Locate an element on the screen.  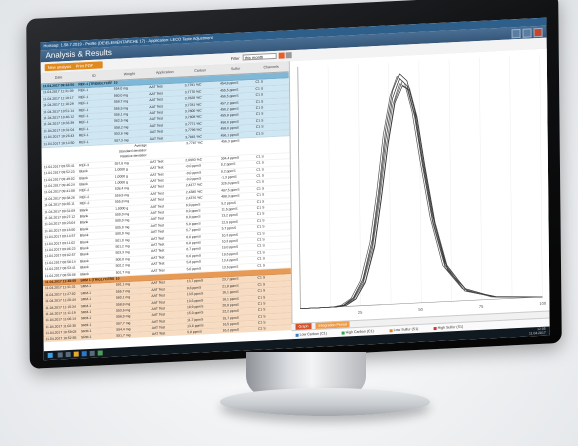
new-analysis-button: New analysis is located at coordinates (59, 67).